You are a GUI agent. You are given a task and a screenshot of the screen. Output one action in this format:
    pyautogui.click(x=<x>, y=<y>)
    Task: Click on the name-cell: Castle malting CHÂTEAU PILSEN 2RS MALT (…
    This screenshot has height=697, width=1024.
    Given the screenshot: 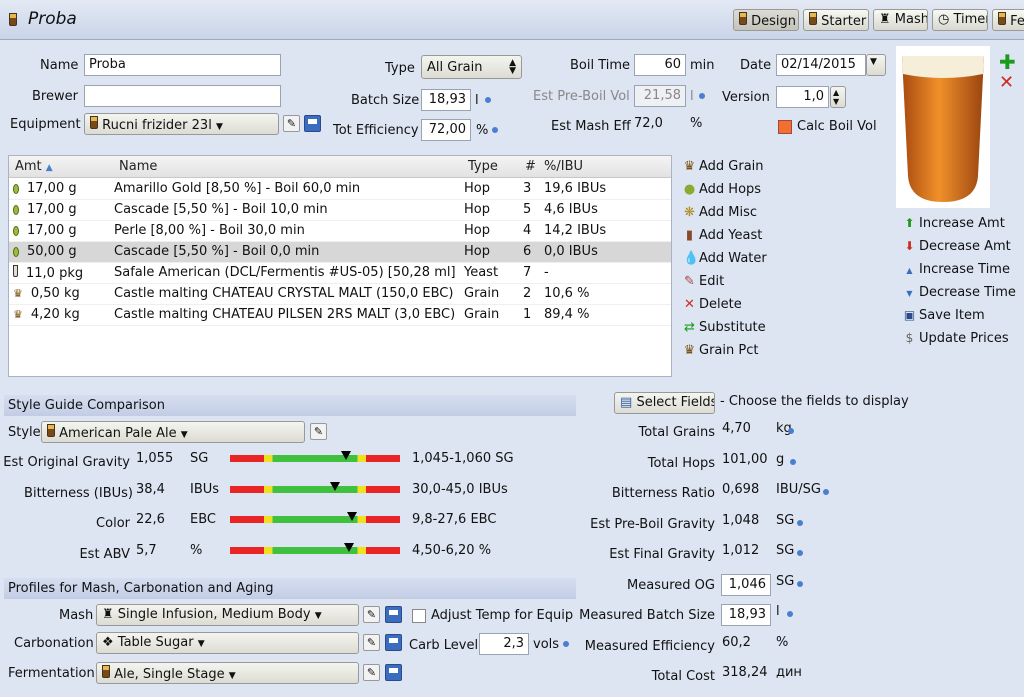 What is the action you would take?
    pyautogui.click(x=285, y=314)
    